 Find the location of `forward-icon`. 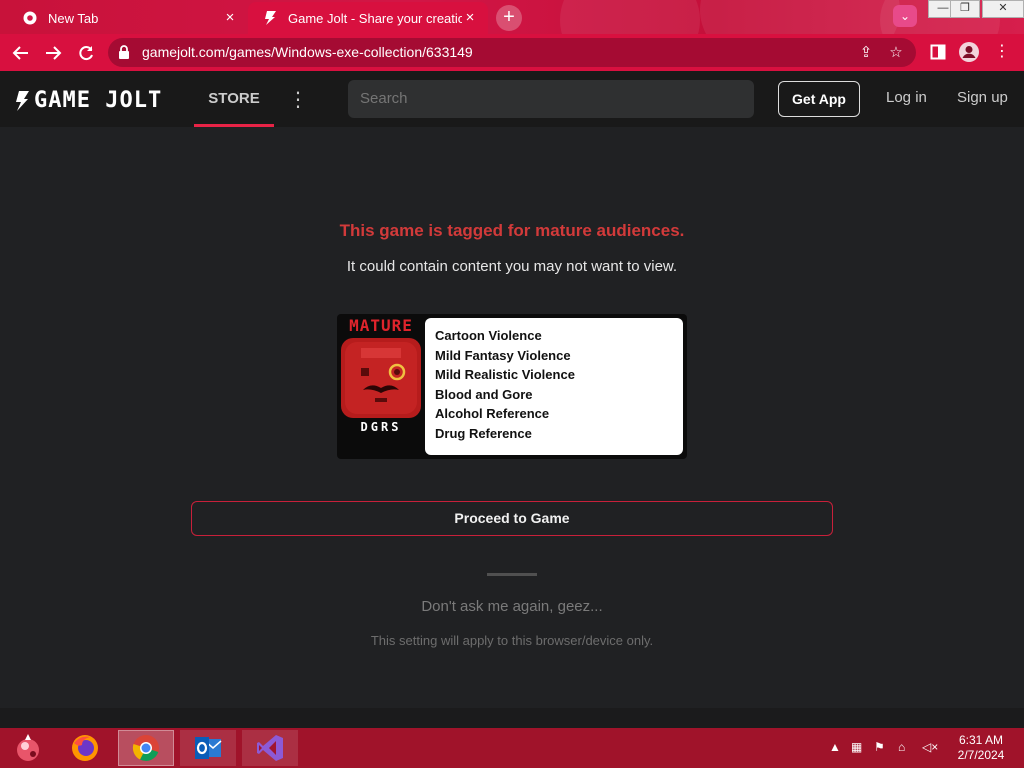

forward-icon is located at coordinates (53, 53).